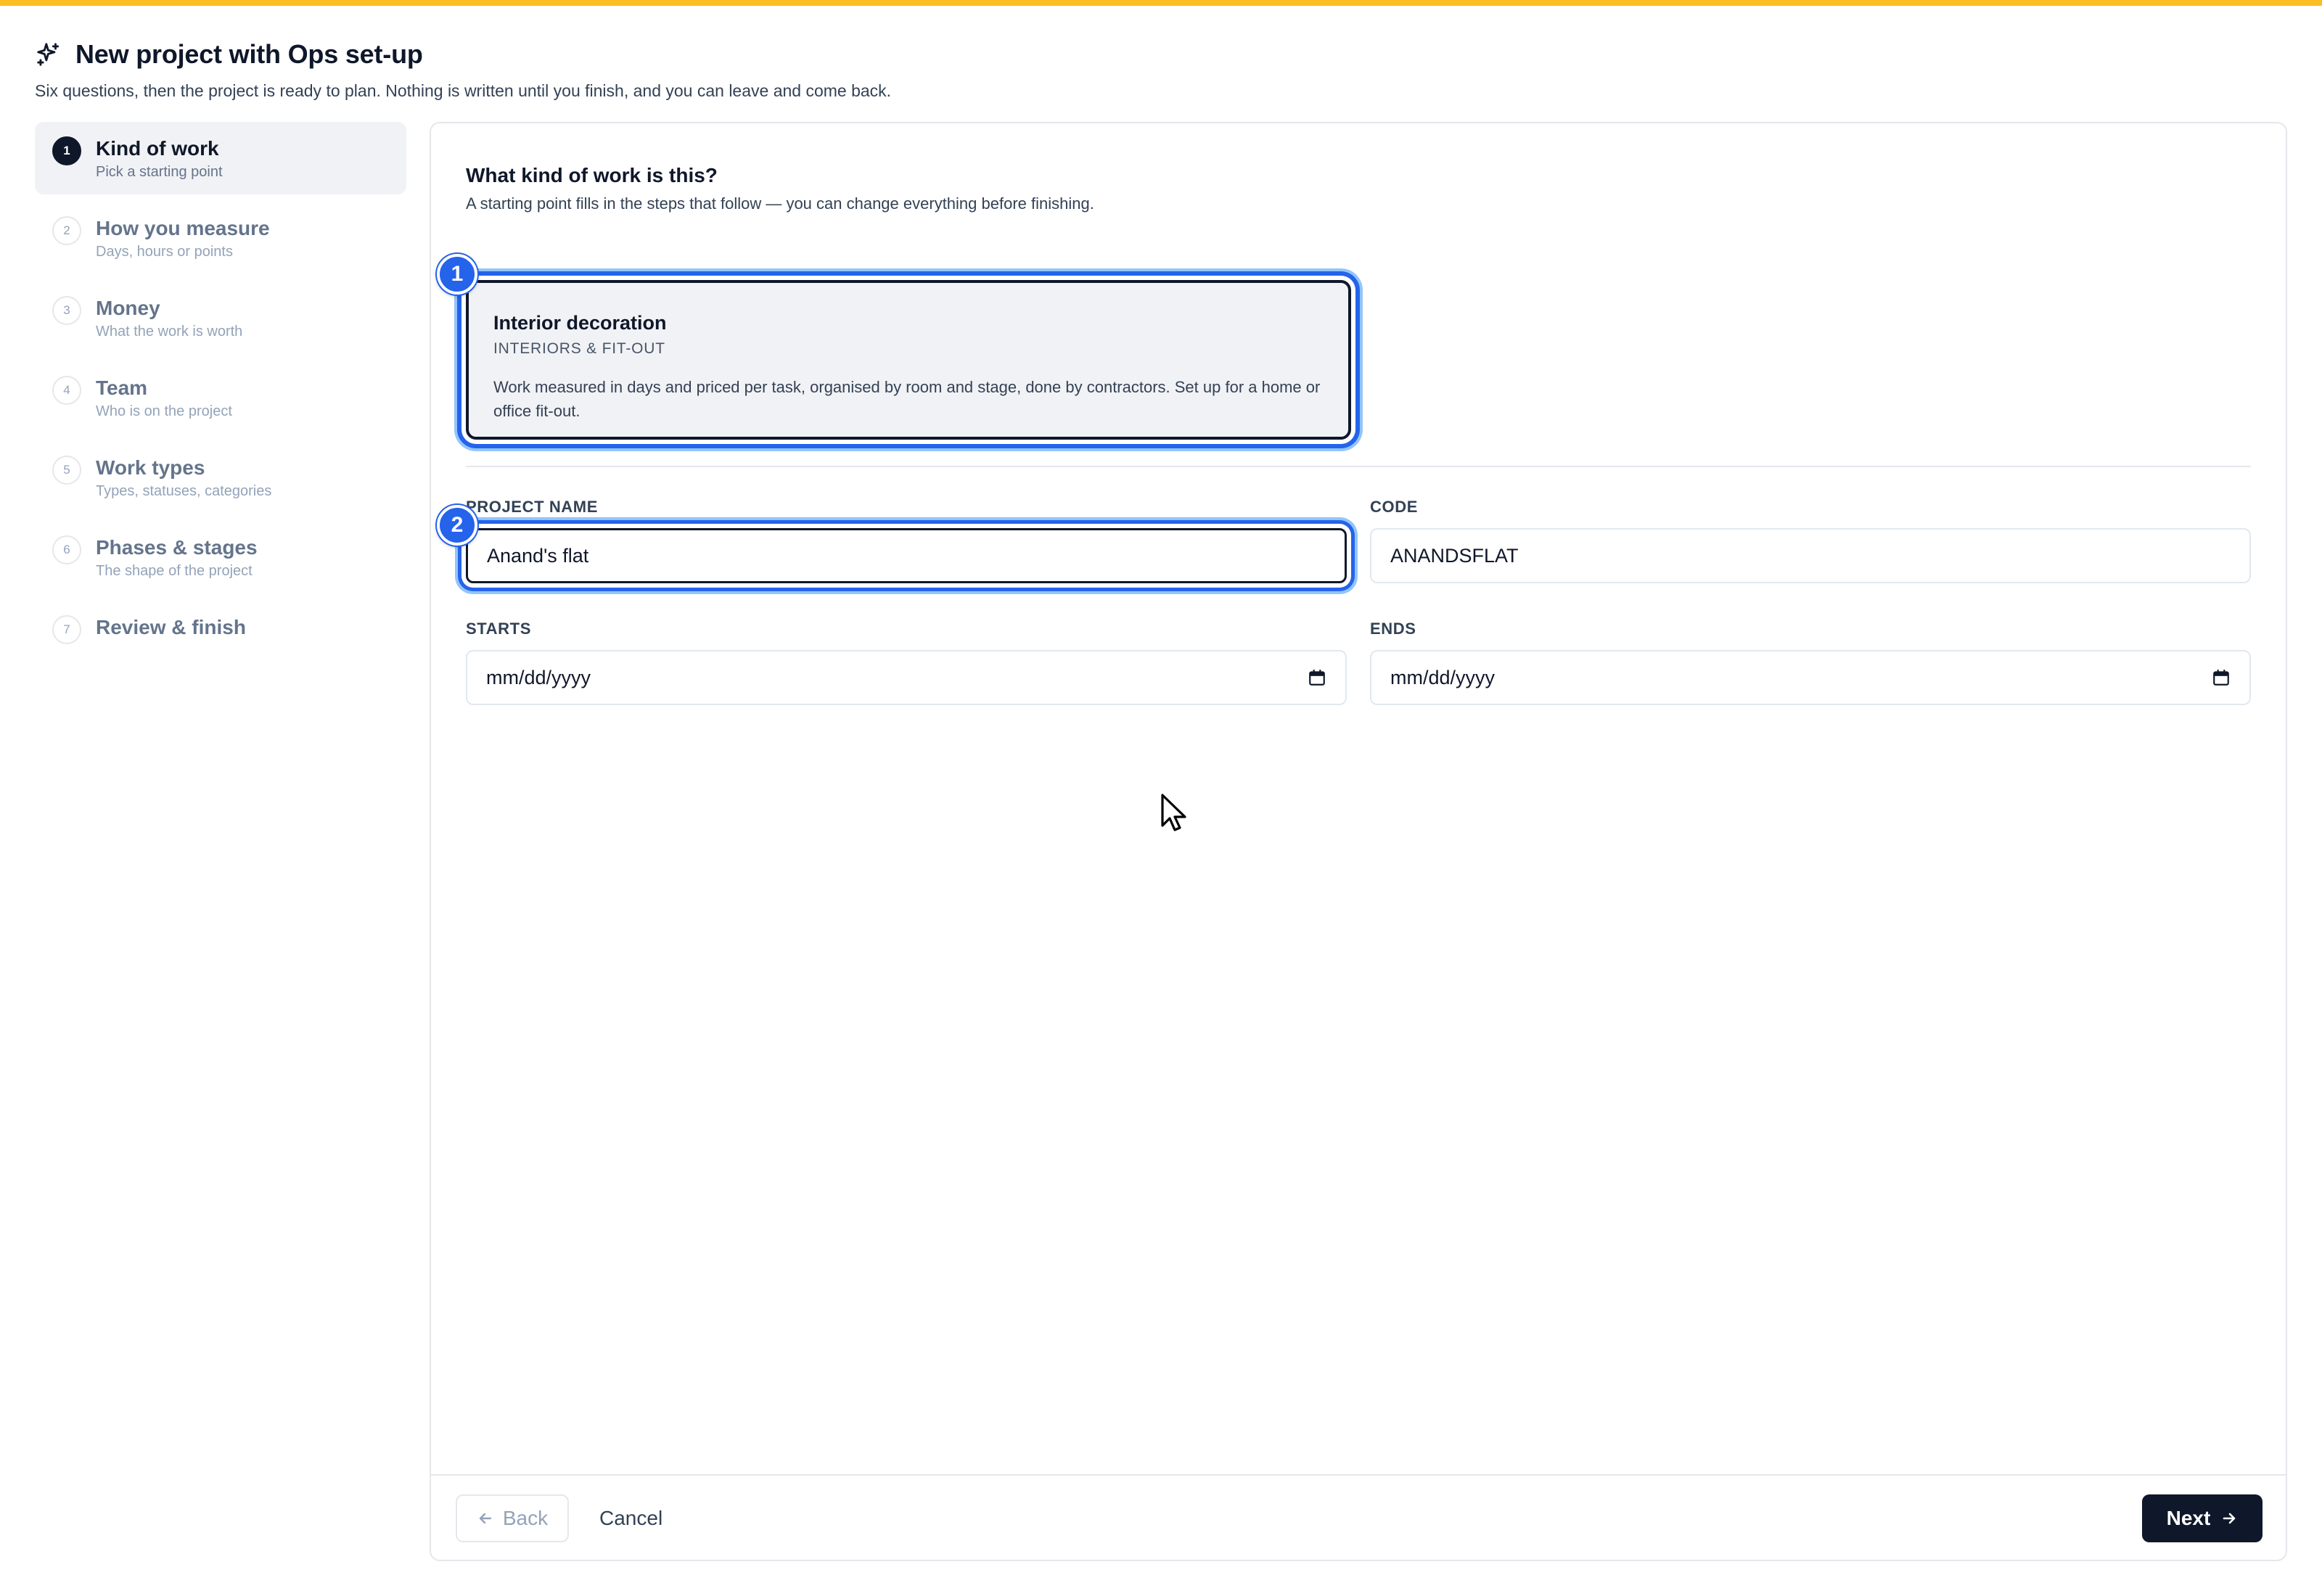  What do you see at coordinates (159, 172) in the screenshot?
I see `step-description: Pick a starting point` at bounding box center [159, 172].